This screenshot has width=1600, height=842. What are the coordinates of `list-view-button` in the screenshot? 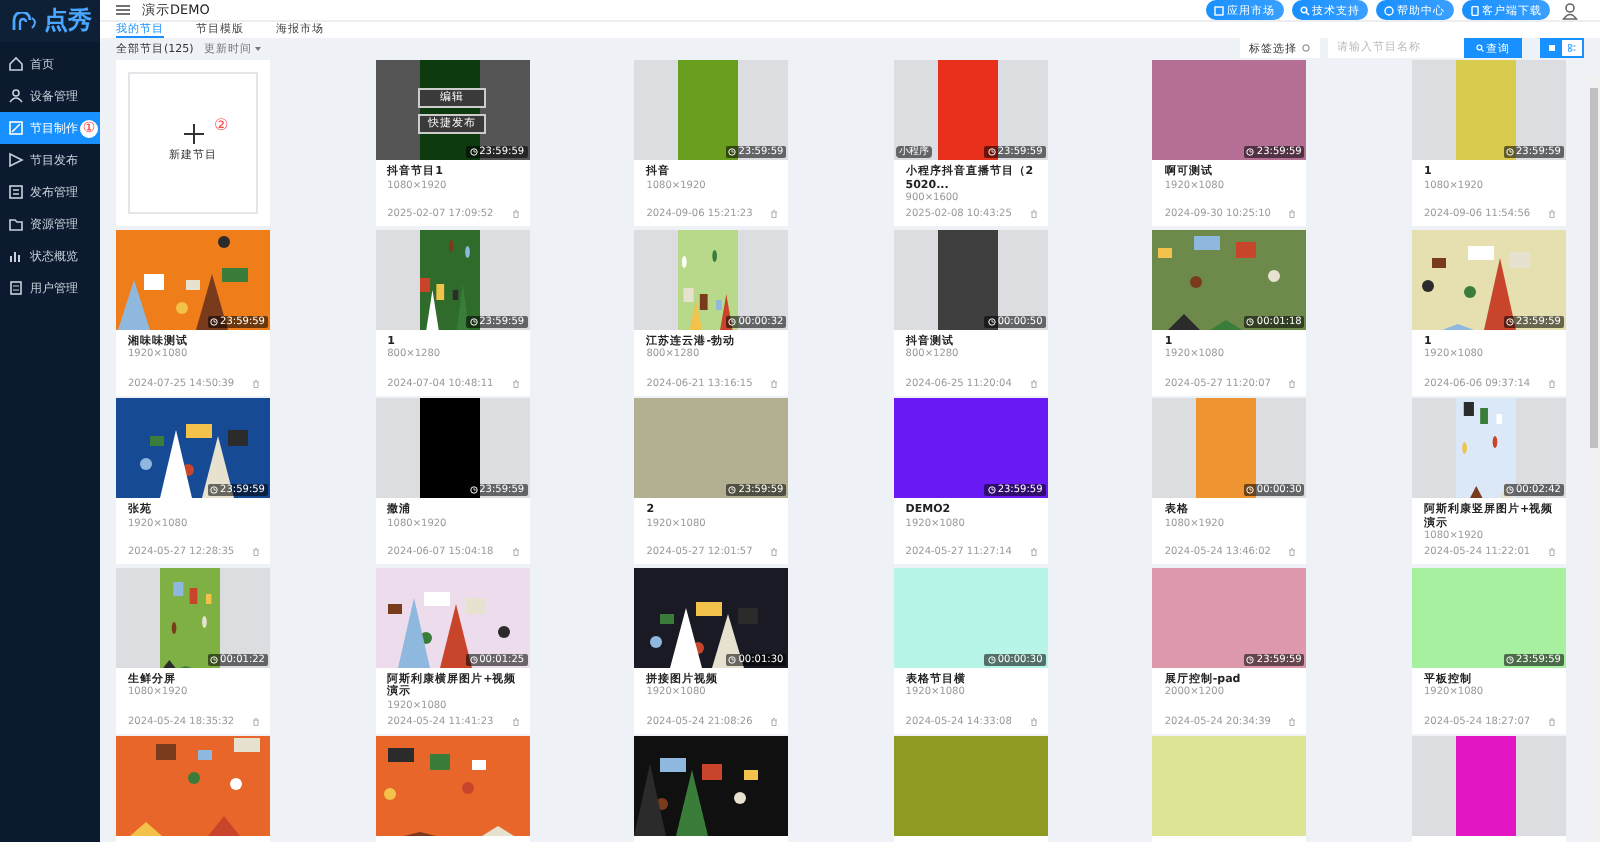 It's located at (1572, 48).